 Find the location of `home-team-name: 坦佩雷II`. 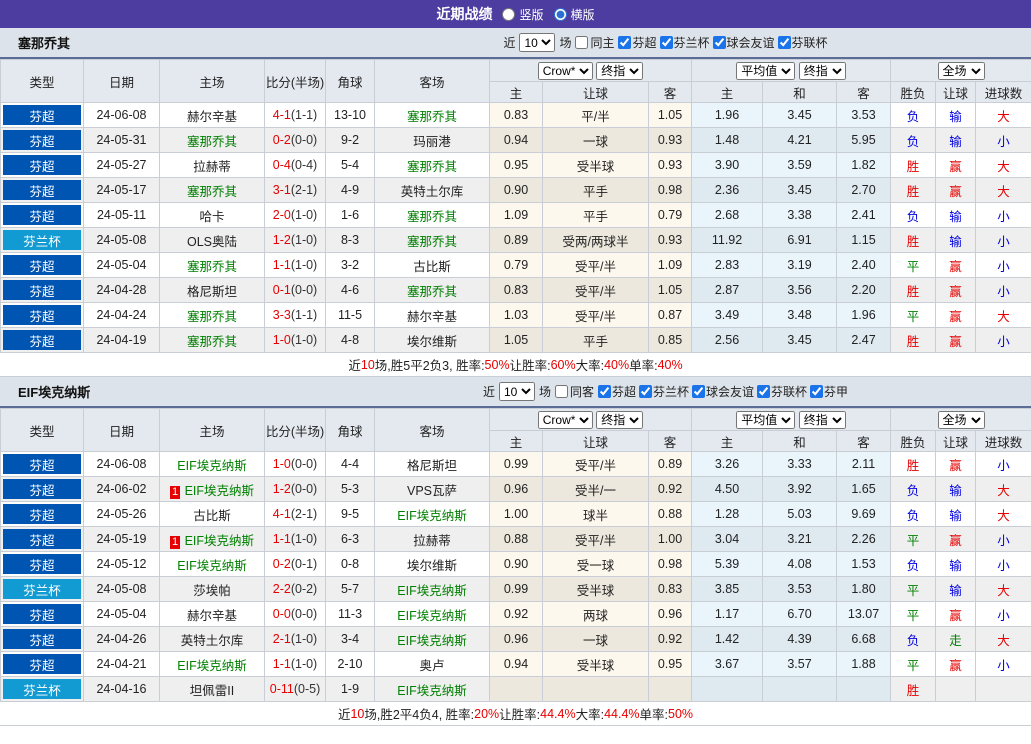

home-team-name: 坦佩雷II is located at coordinates (212, 691).